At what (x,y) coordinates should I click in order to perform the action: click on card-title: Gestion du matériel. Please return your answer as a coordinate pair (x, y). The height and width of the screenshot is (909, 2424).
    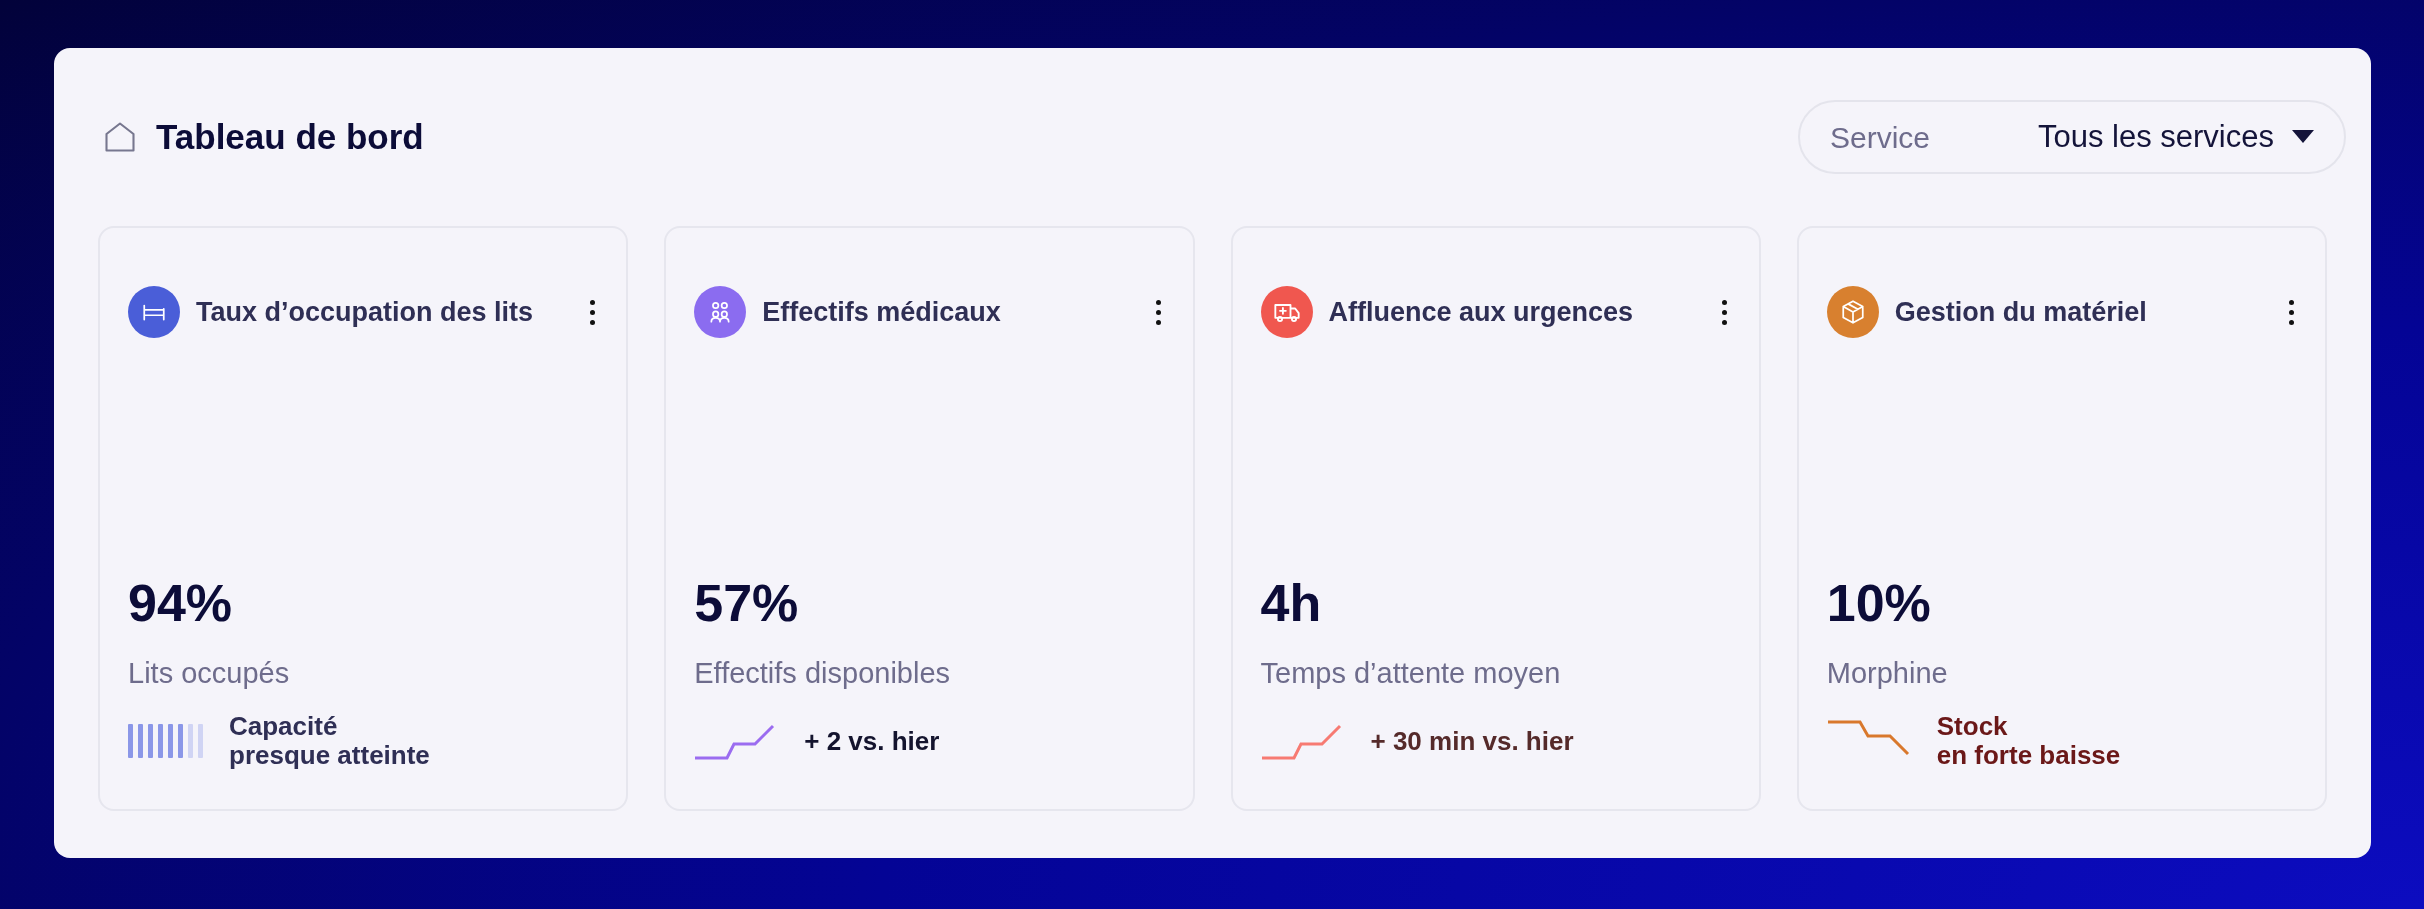
    Looking at the image, I should click on (2021, 312).